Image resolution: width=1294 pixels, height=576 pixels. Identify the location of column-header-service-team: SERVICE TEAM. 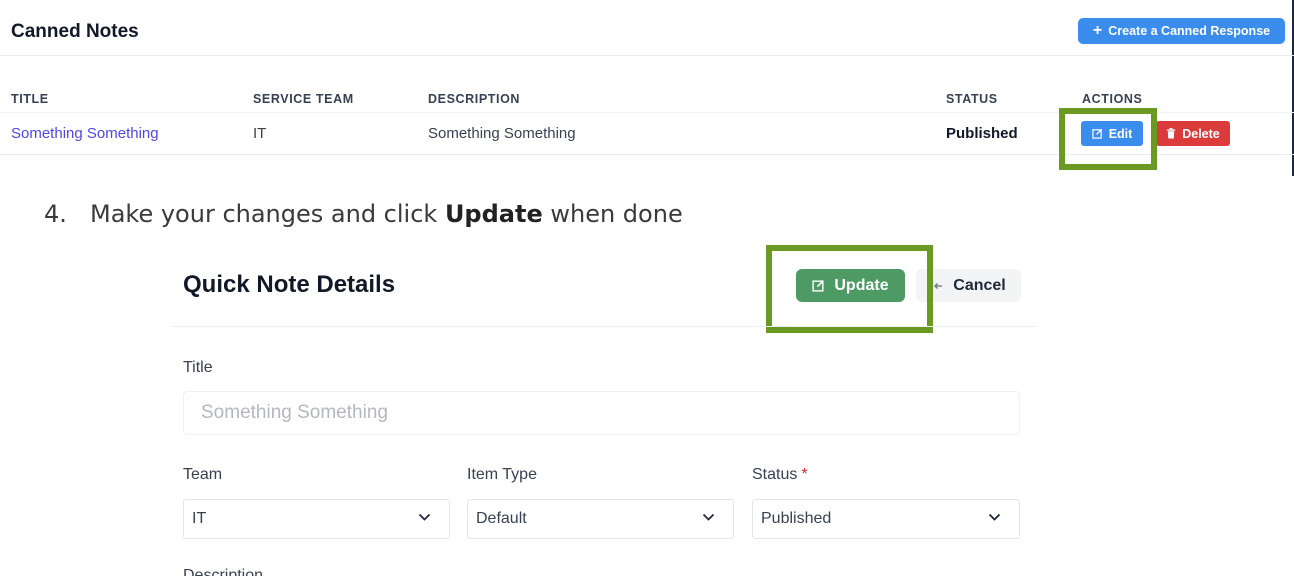
(303, 99).